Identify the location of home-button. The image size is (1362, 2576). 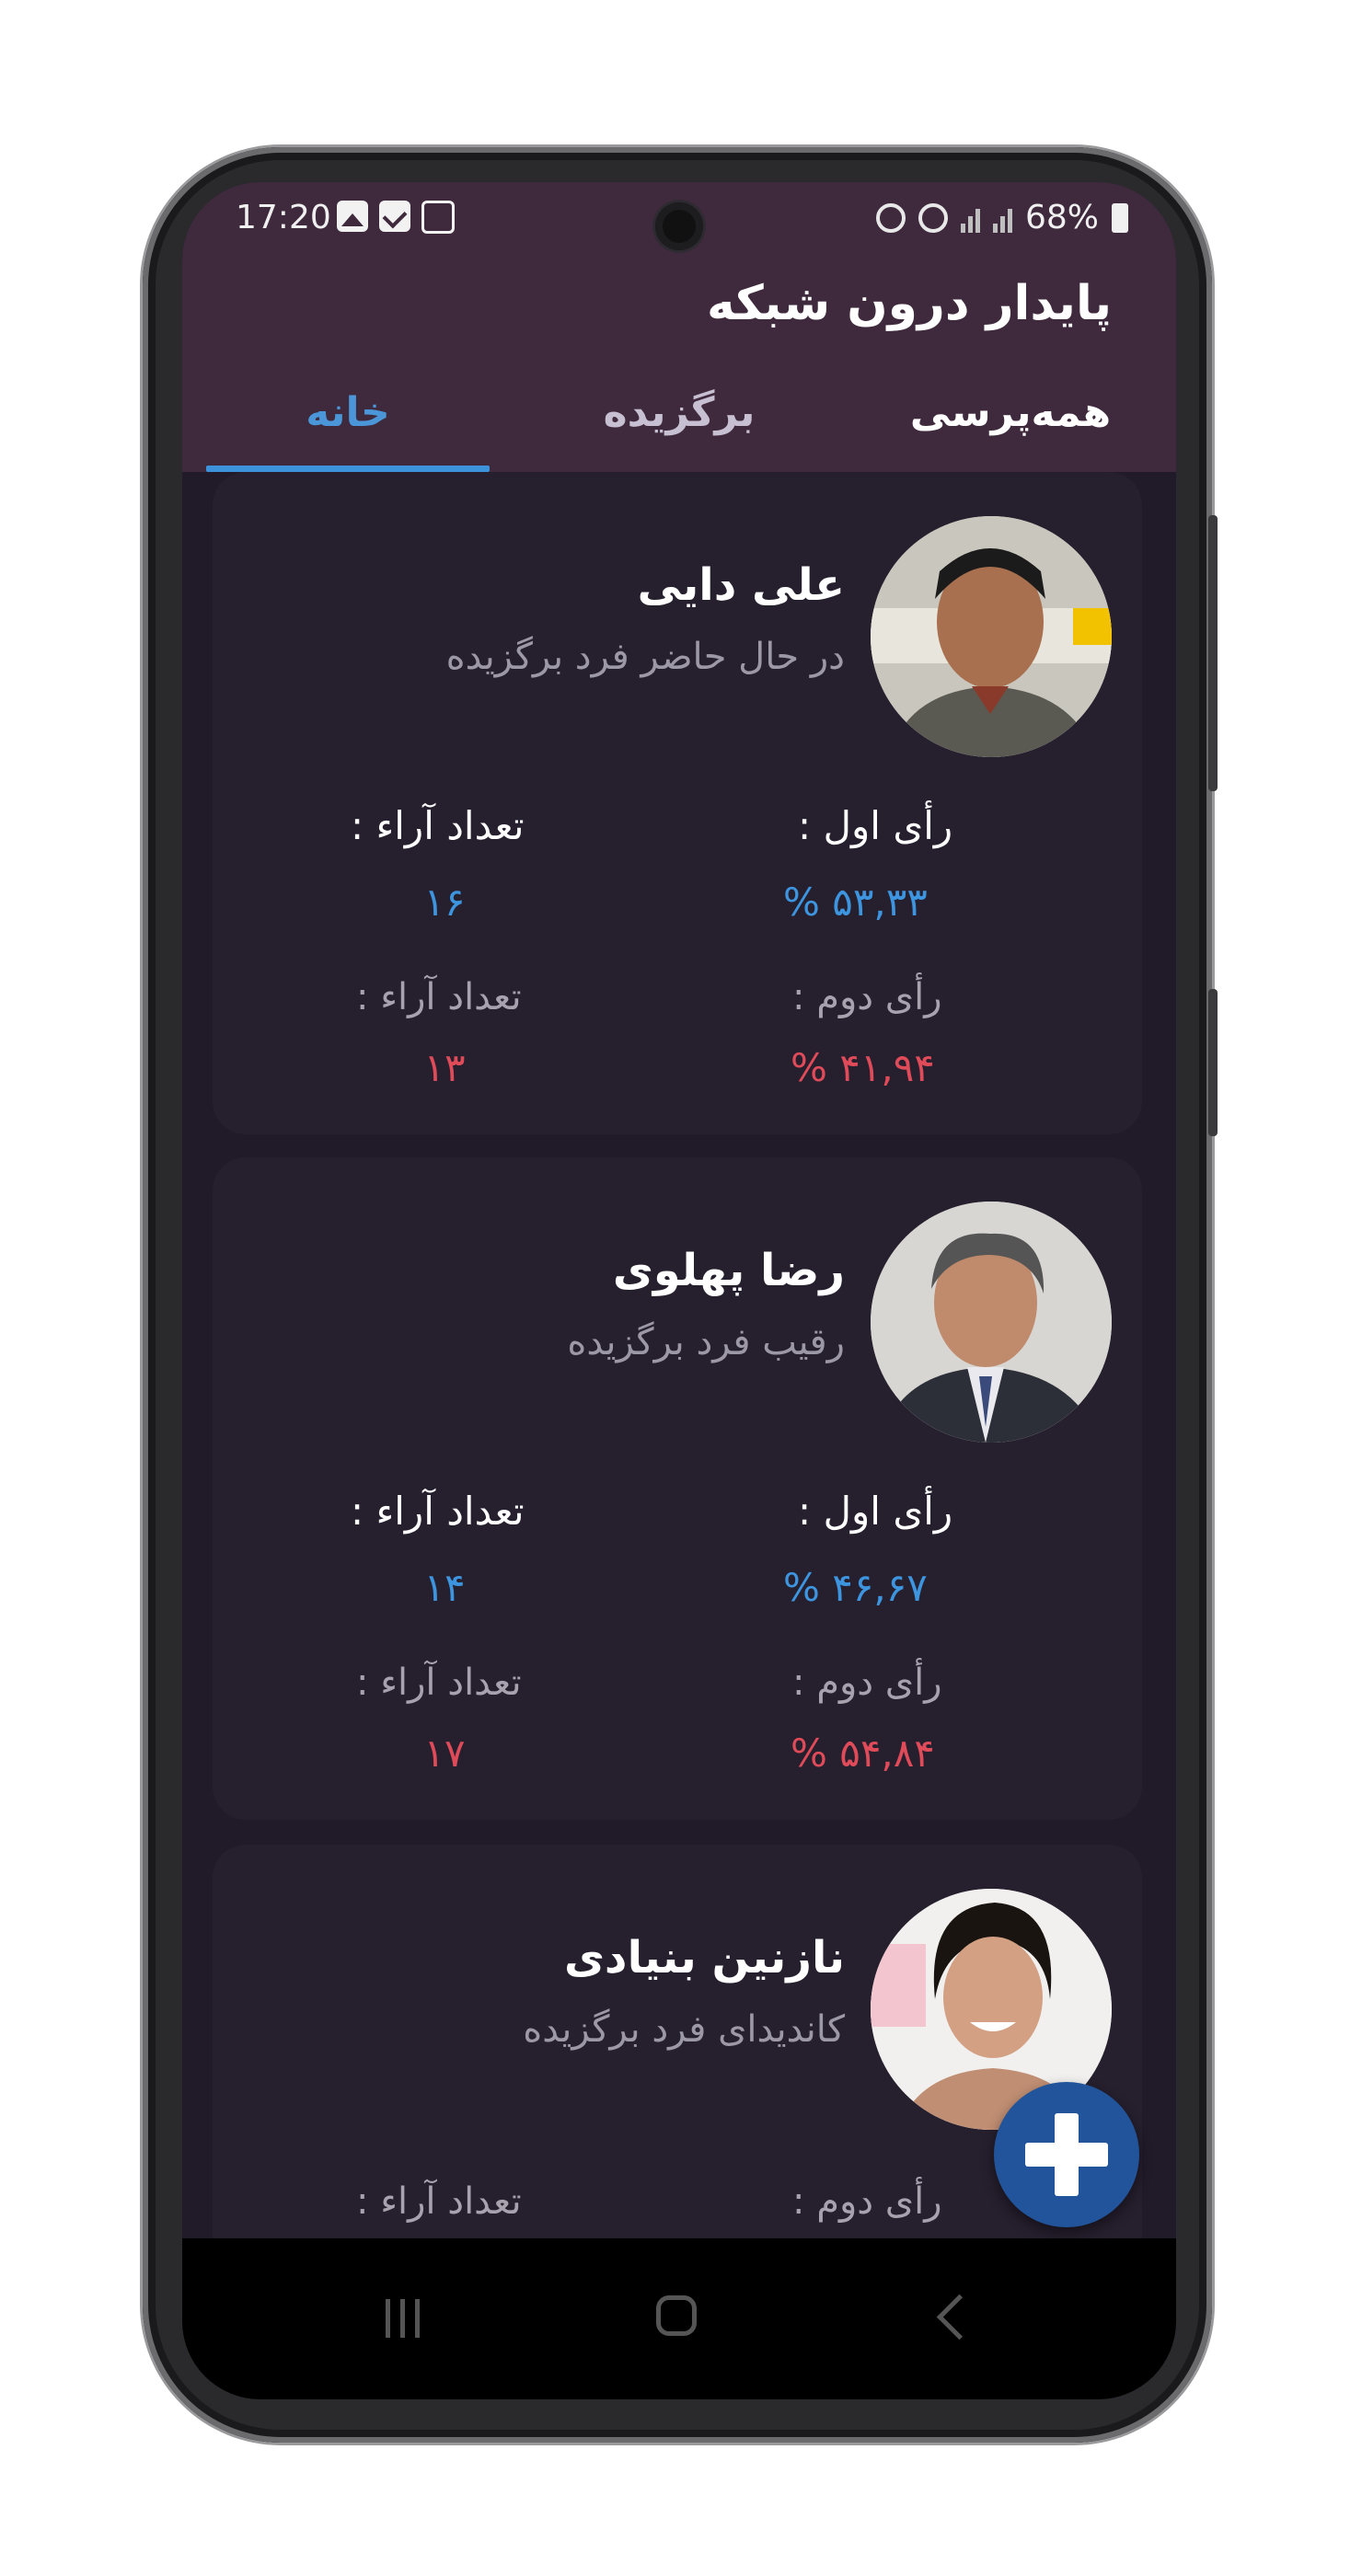
(679, 2318).